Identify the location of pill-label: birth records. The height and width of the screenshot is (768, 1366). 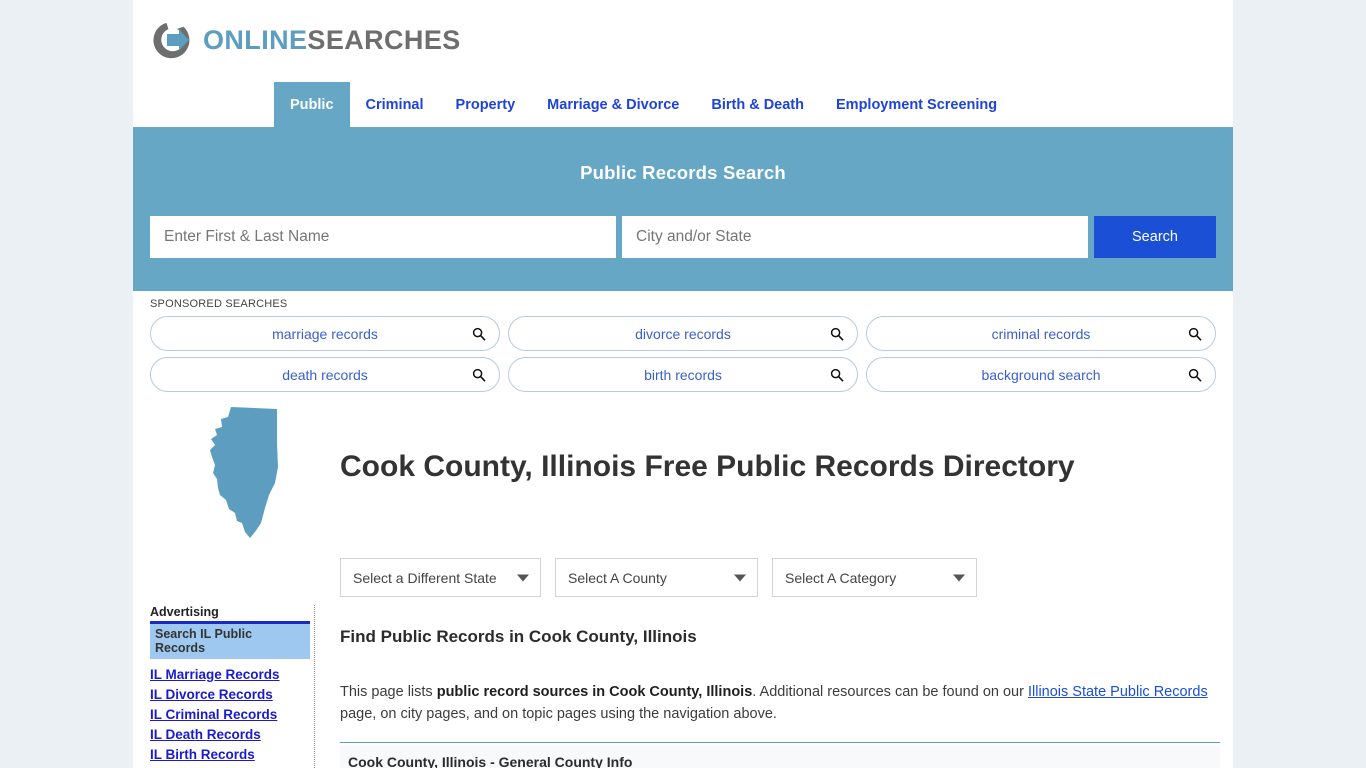
(683, 374).